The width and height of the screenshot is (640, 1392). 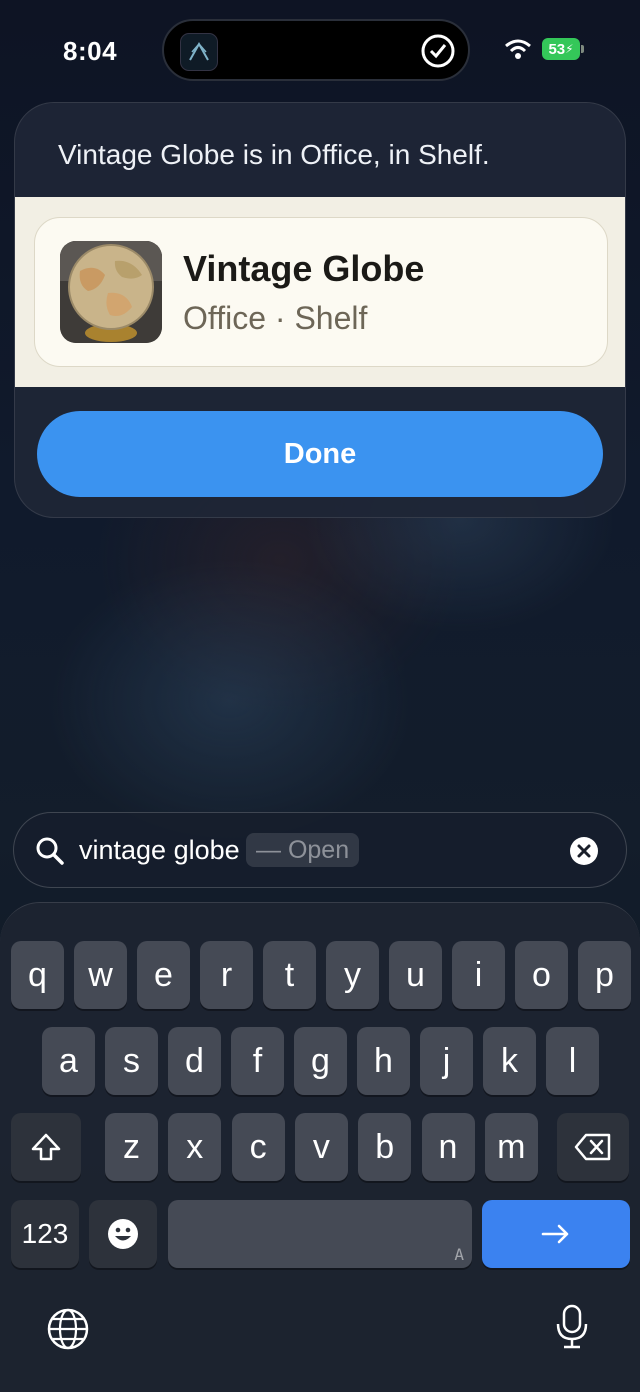 I want to click on key-m: m, so click(x=511, y=1147).